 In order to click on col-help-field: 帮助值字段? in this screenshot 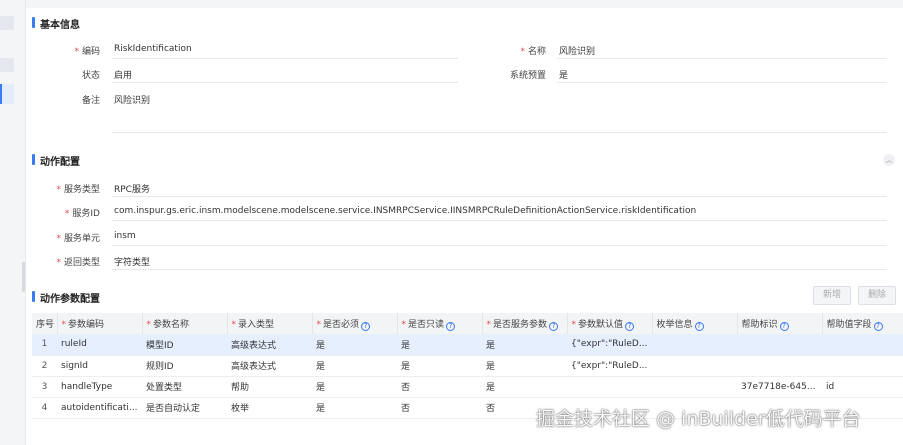, I will do `click(862, 323)`.